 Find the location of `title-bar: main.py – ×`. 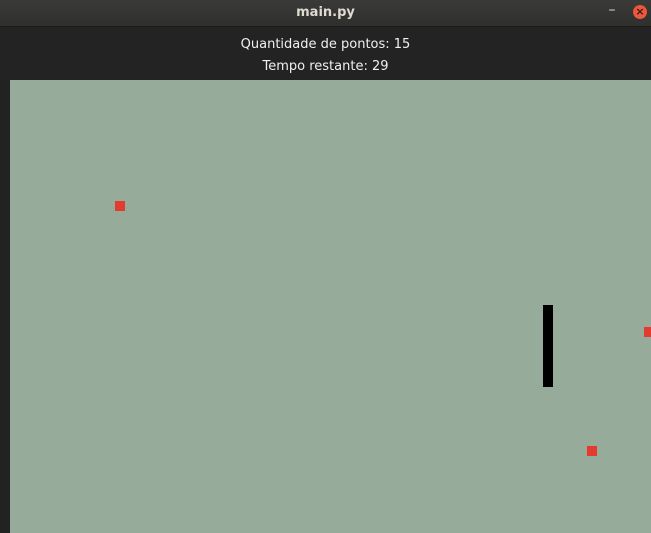

title-bar: main.py – × is located at coordinates (325, 13).